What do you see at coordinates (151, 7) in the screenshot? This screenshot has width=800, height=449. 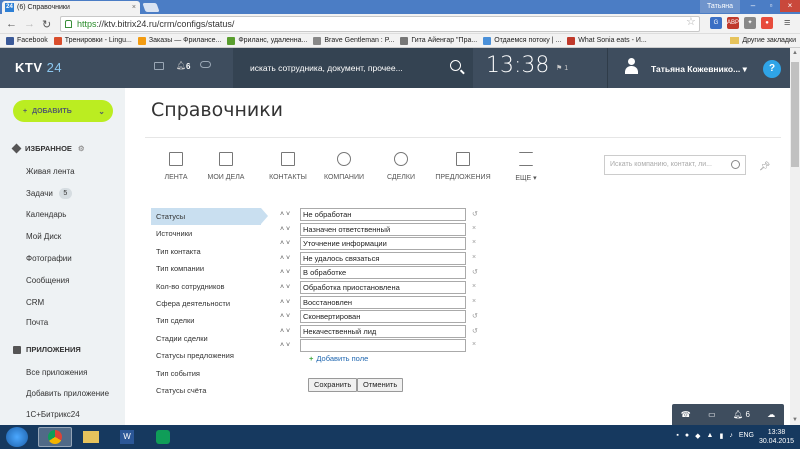 I see `new-tab-button` at bounding box center [151, 7].